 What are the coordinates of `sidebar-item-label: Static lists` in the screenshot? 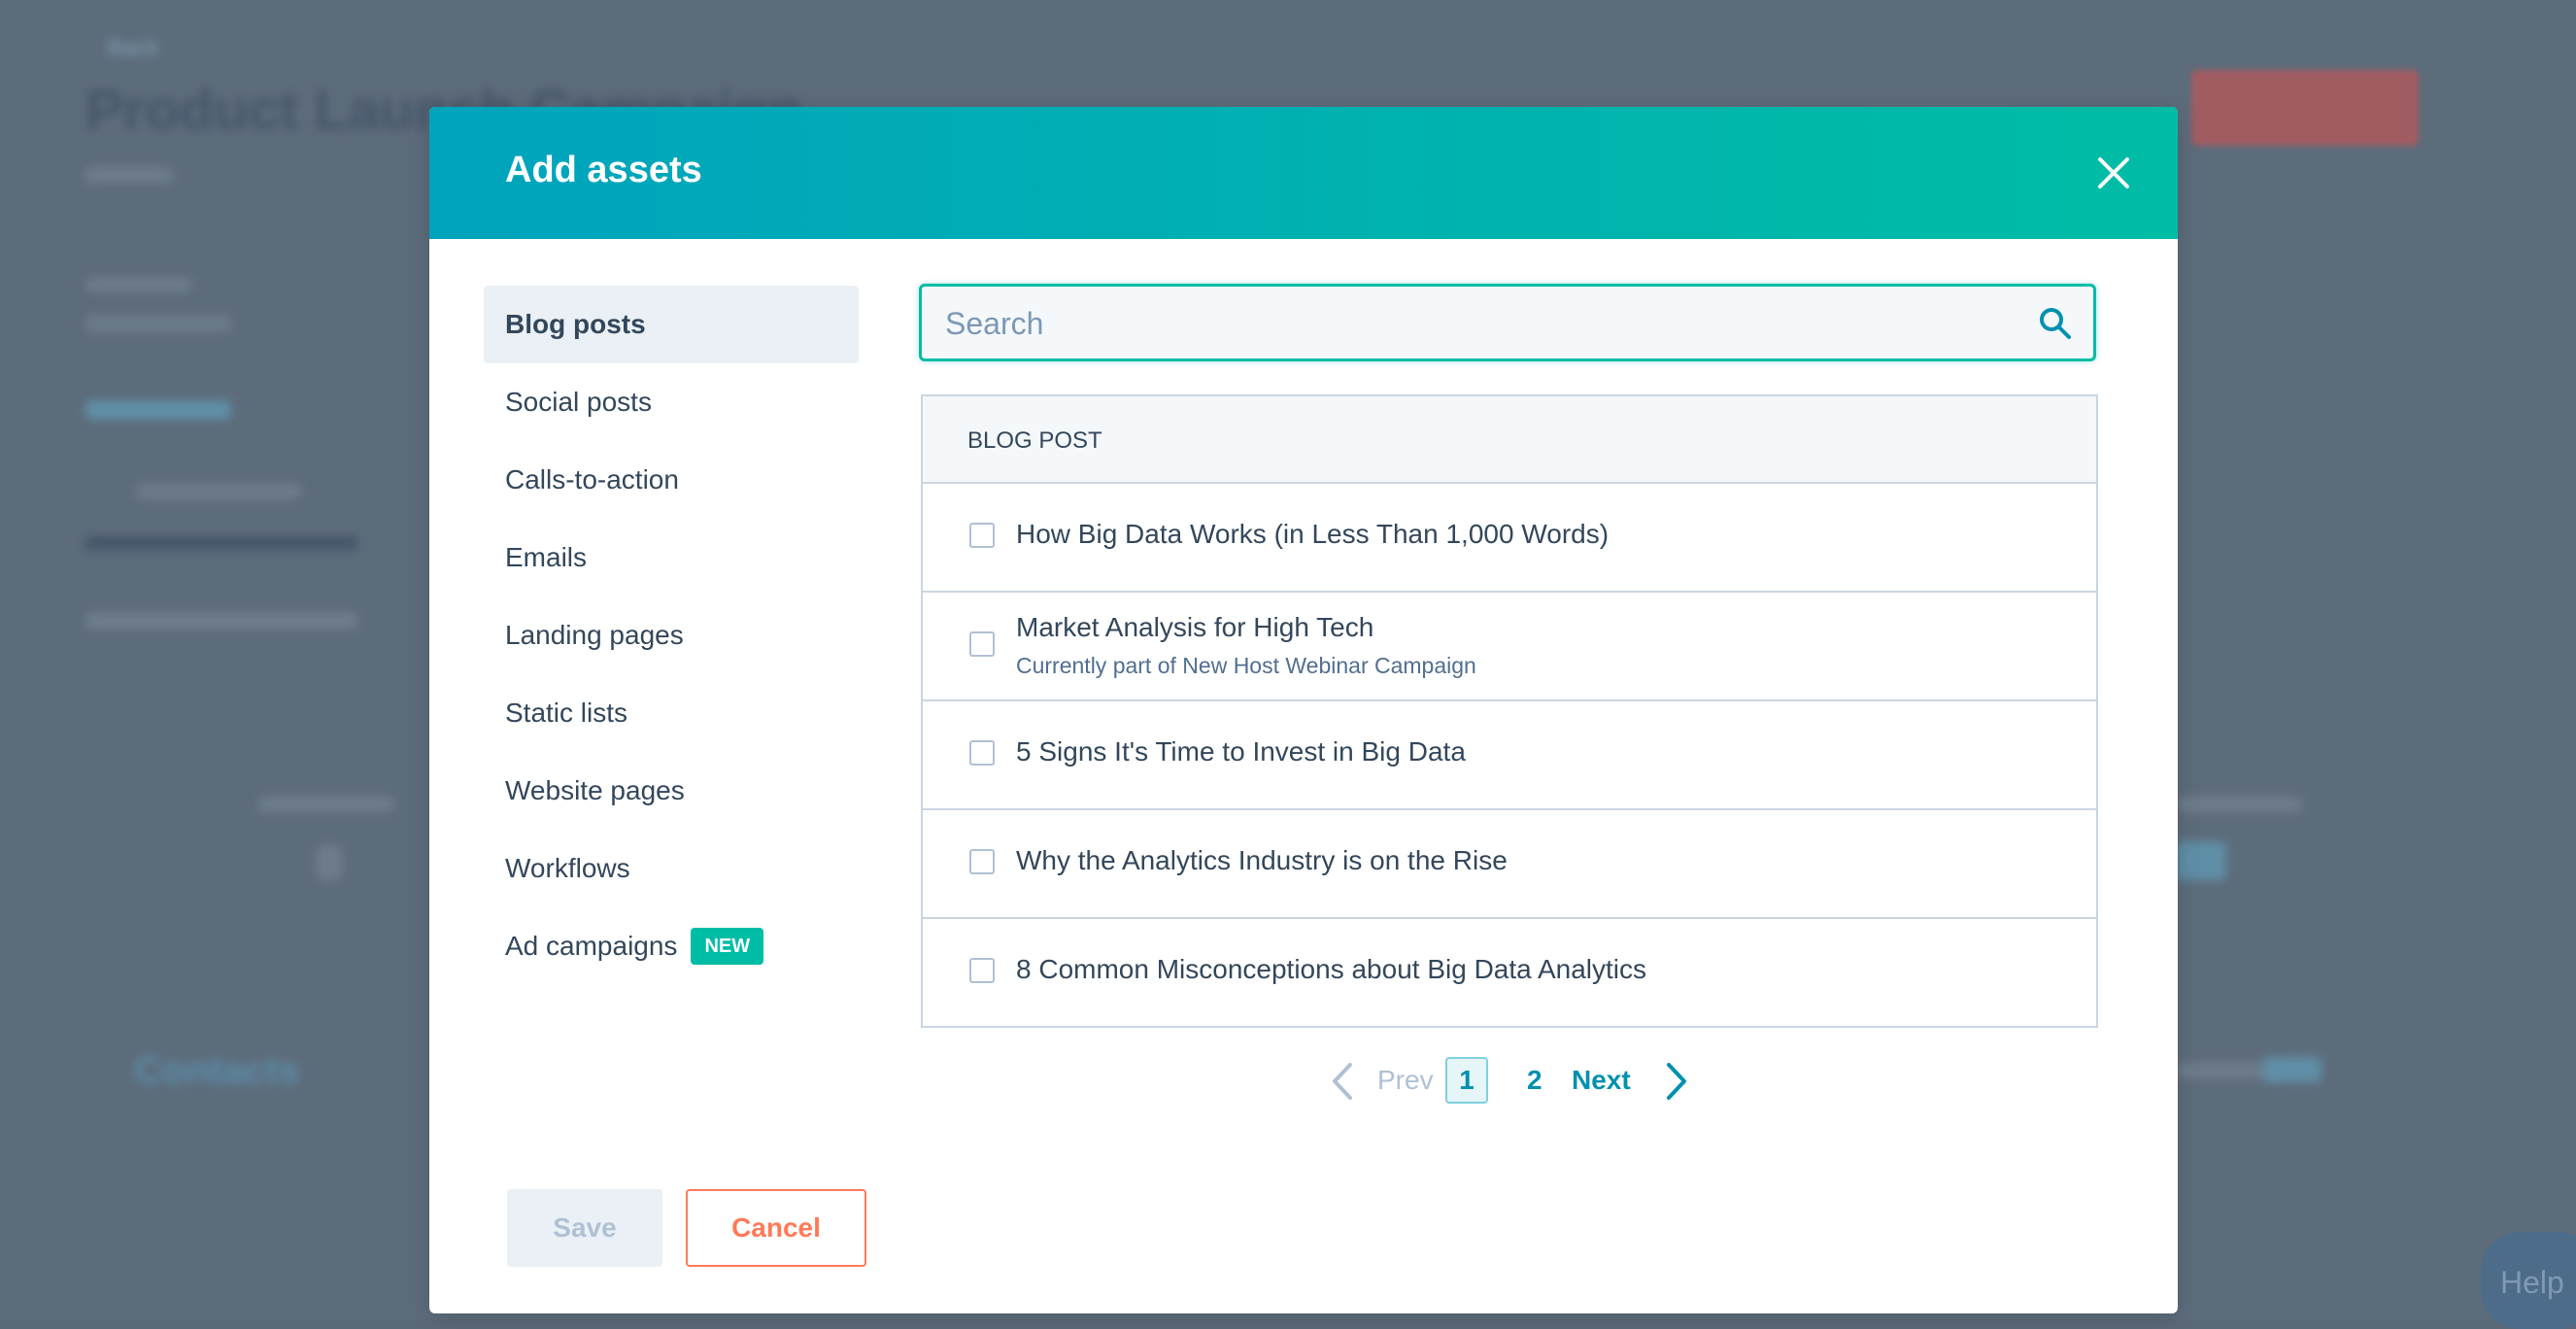 It's located at (566, 713).